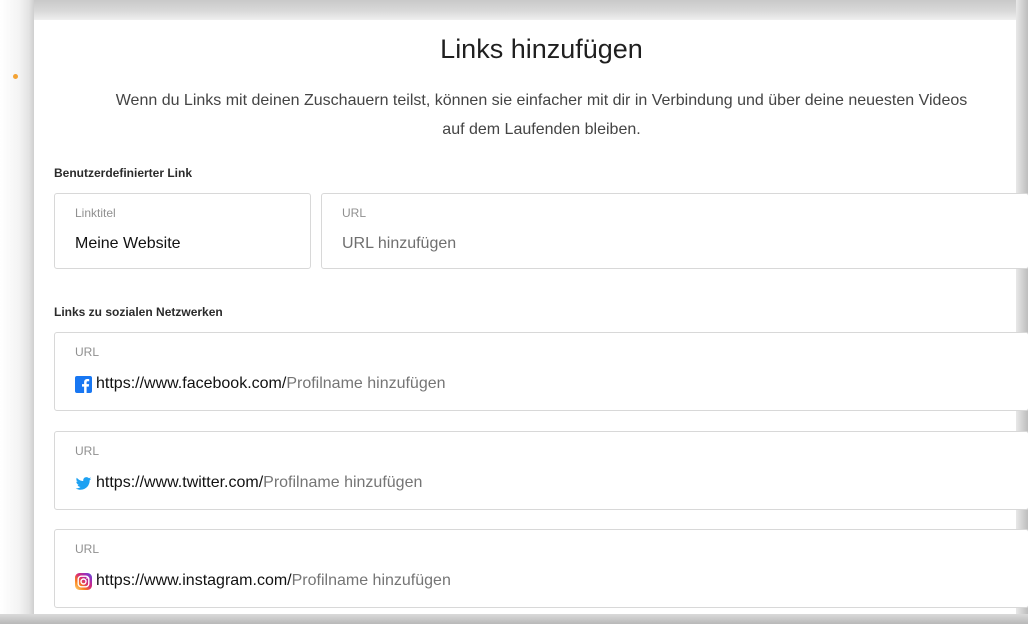  Describe the element at coordinates (83, 384) in the screenshot. I see `facebook-icon` at that location.